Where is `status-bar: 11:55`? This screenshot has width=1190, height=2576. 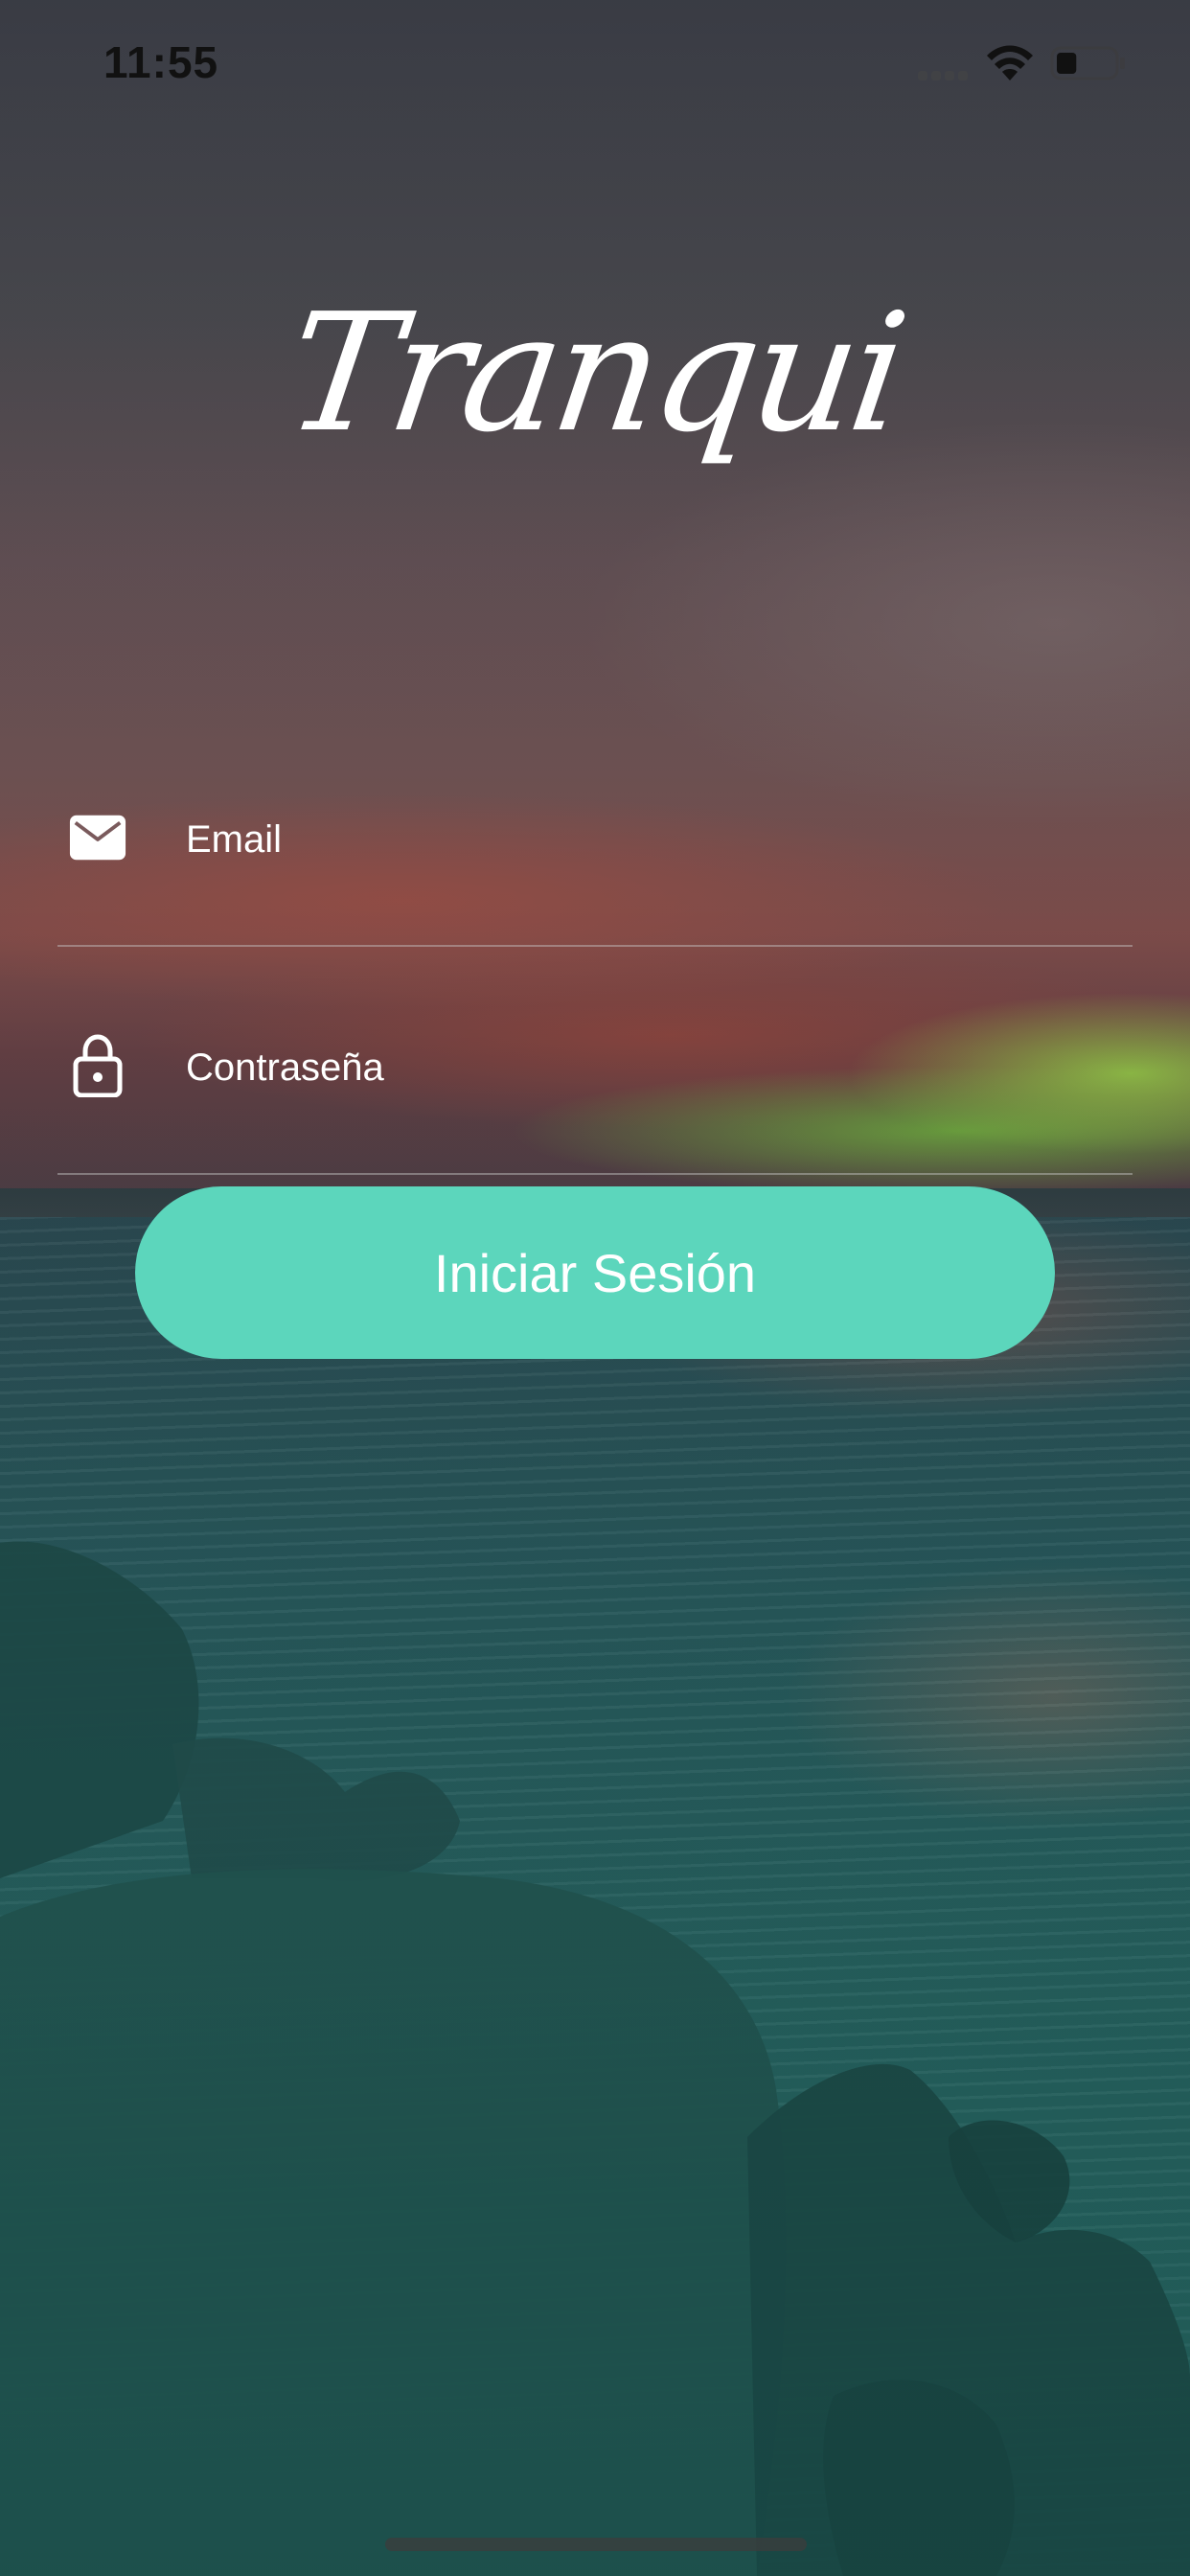 status-bar: 11:55 is located at coordinates (595, 63).